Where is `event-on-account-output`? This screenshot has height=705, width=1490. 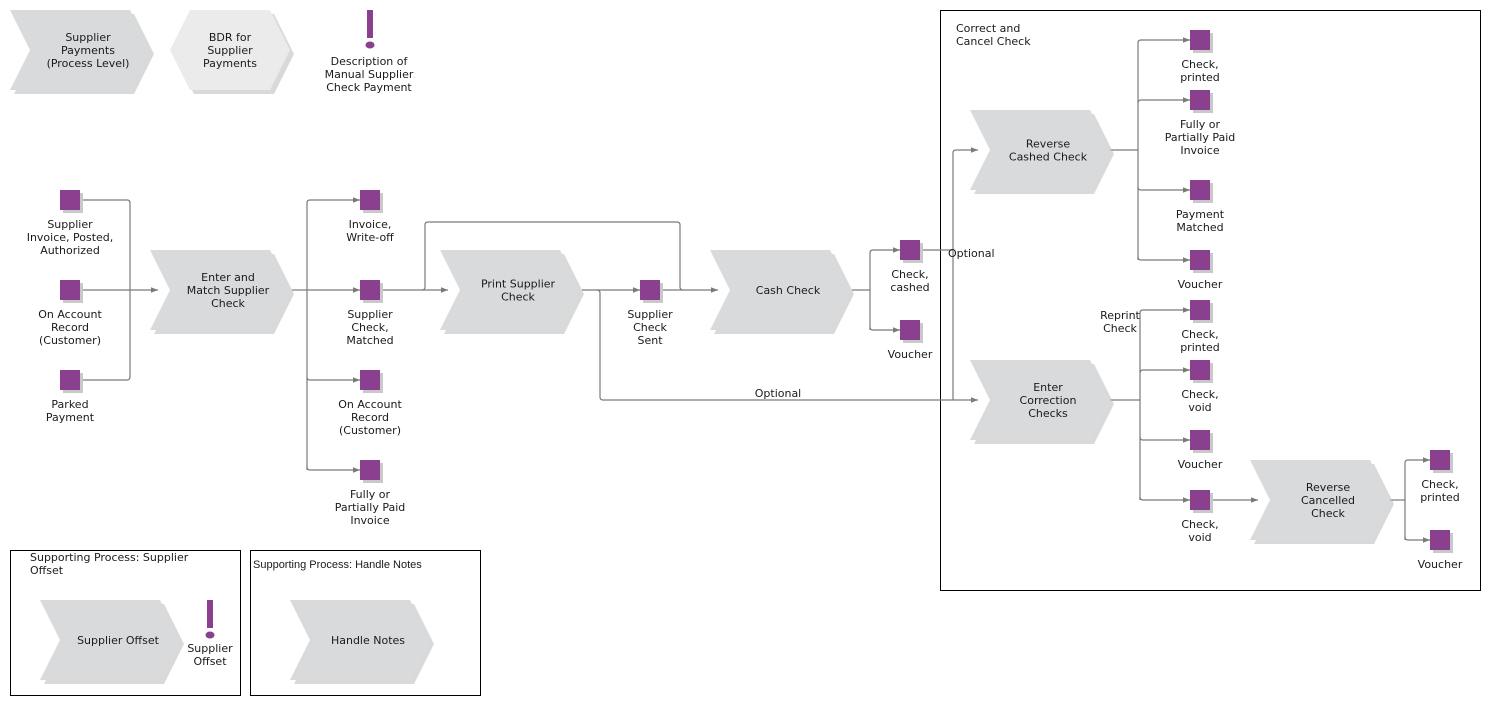
event-on-account-output is located at coordinates (370, 380).